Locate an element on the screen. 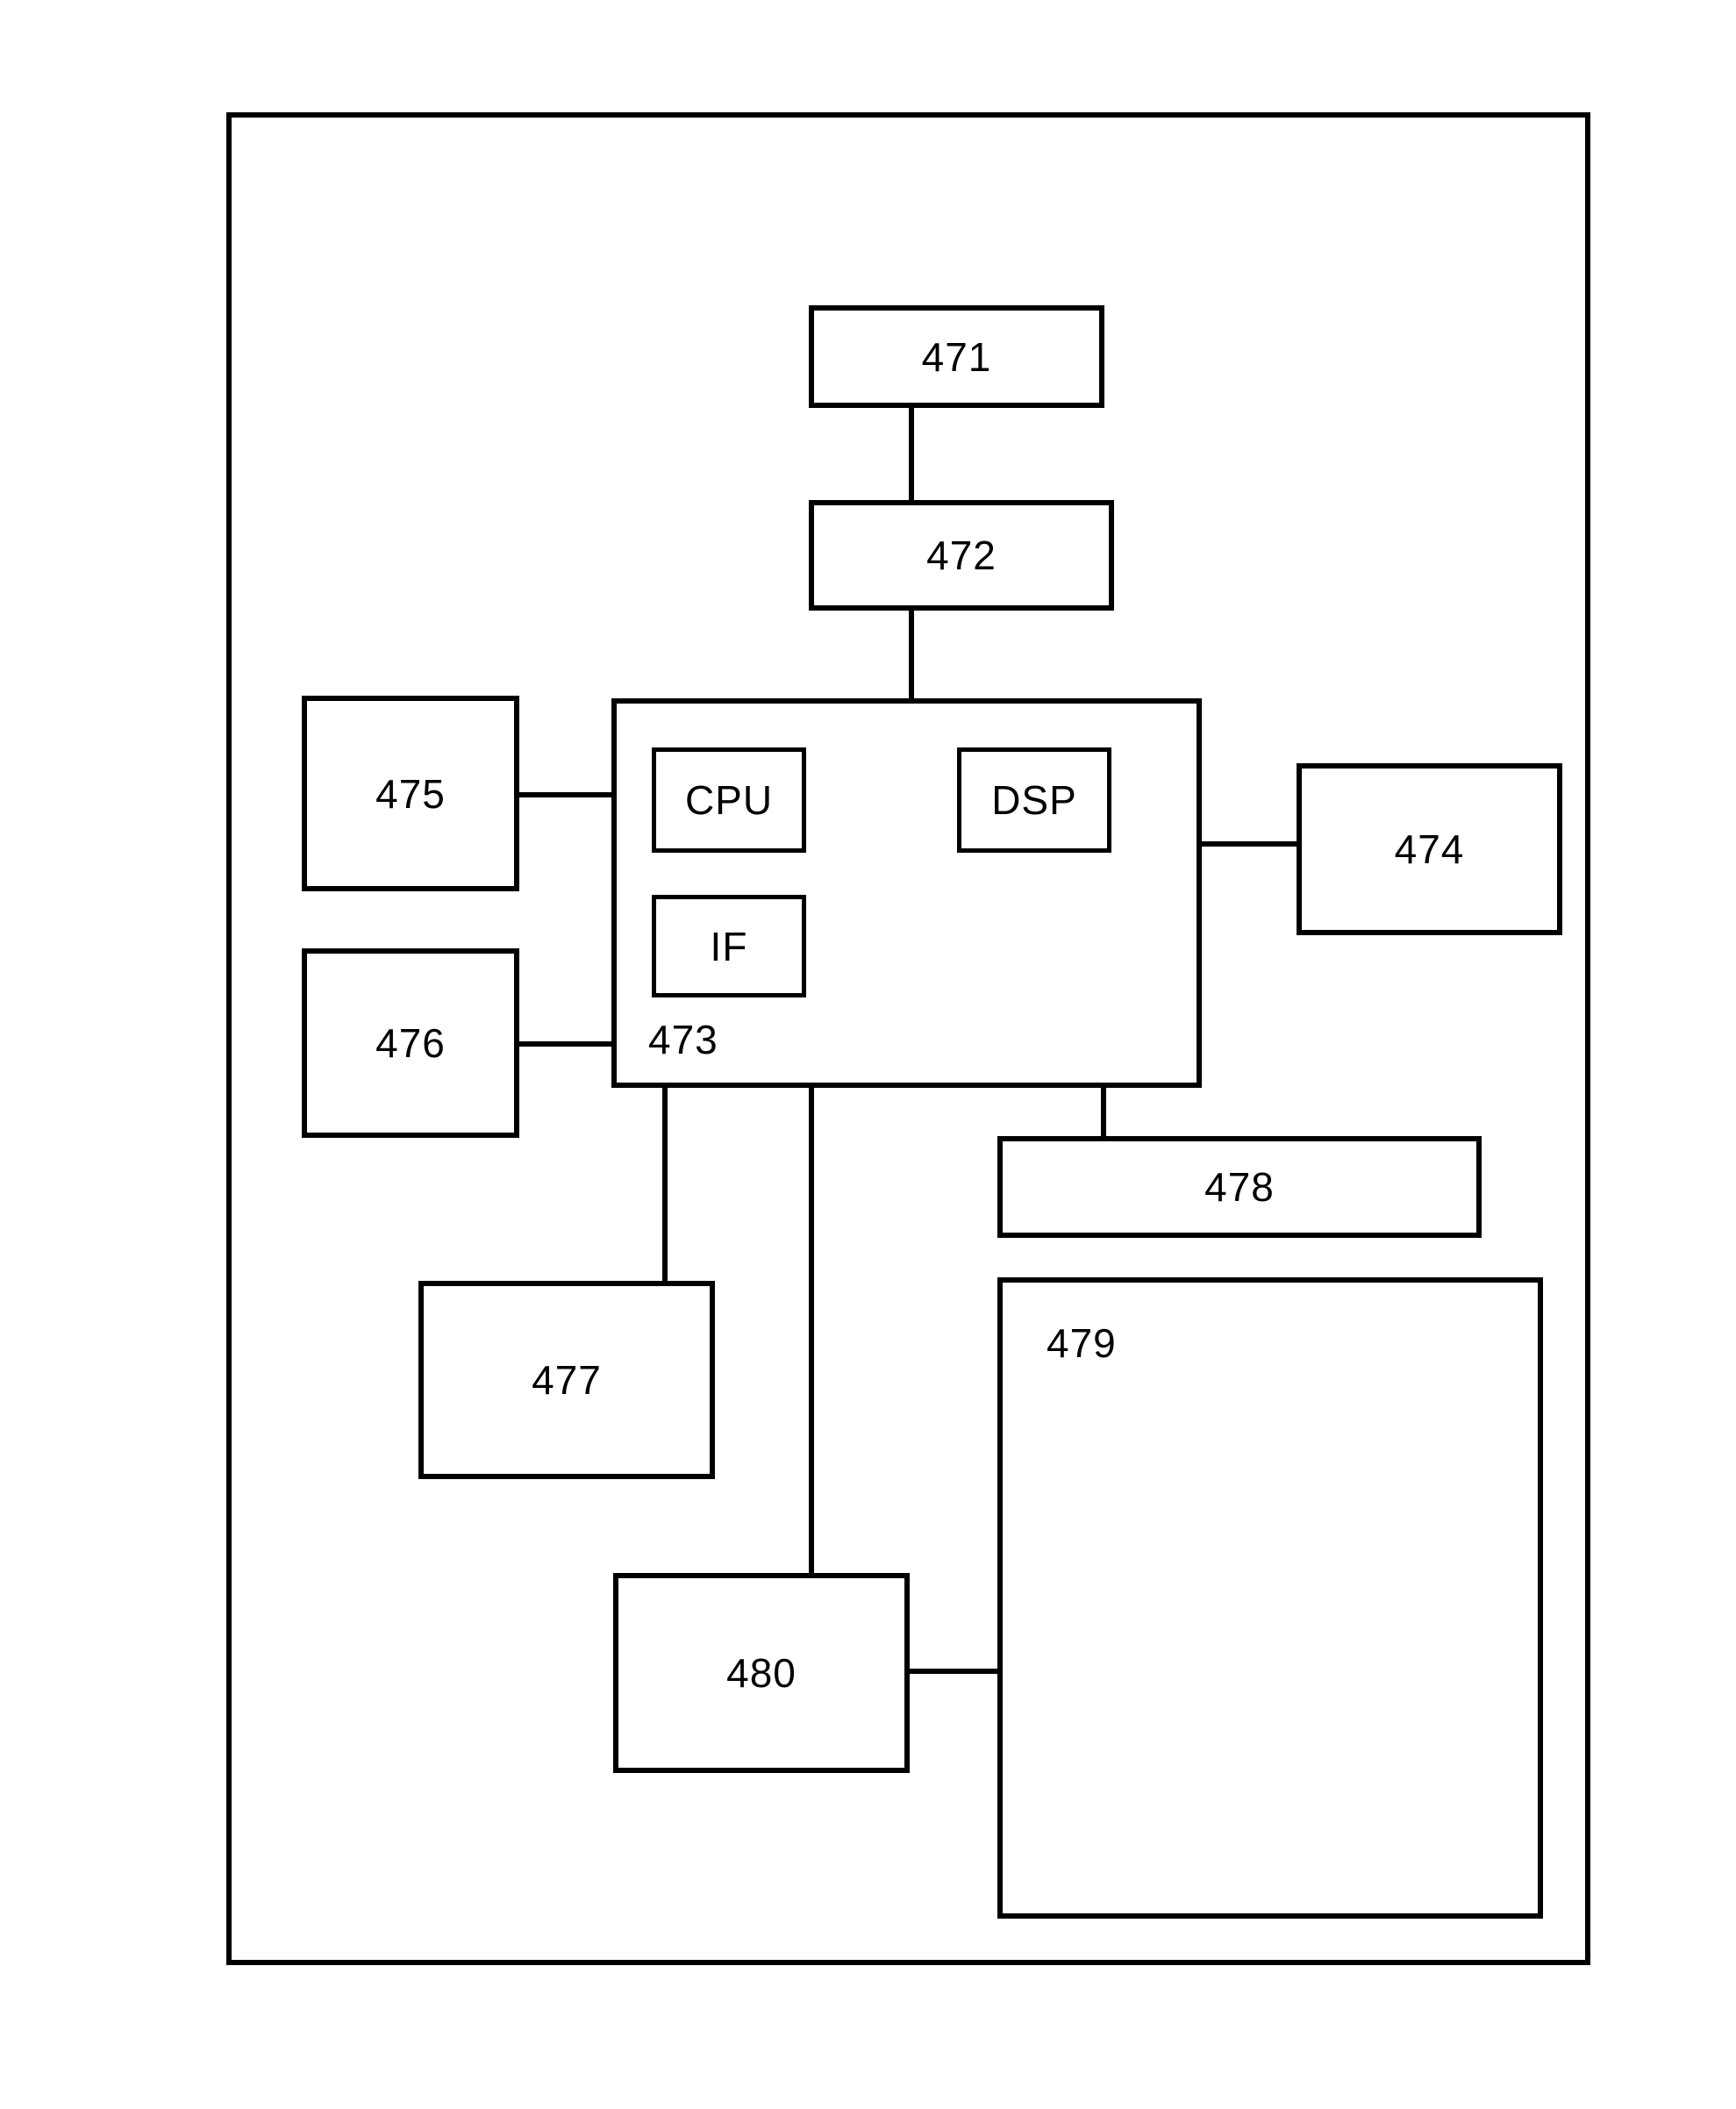 This screenshot has height=2109, width=1736. block-473: CPU DSP IF 473 is located at coordinates (906, 893).